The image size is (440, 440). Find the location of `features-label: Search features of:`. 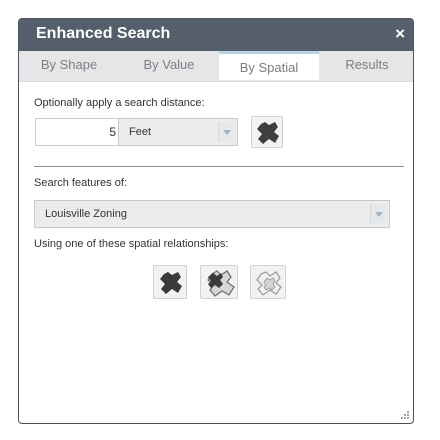

features-label: Search features of: is located at coordinates (80, 183).